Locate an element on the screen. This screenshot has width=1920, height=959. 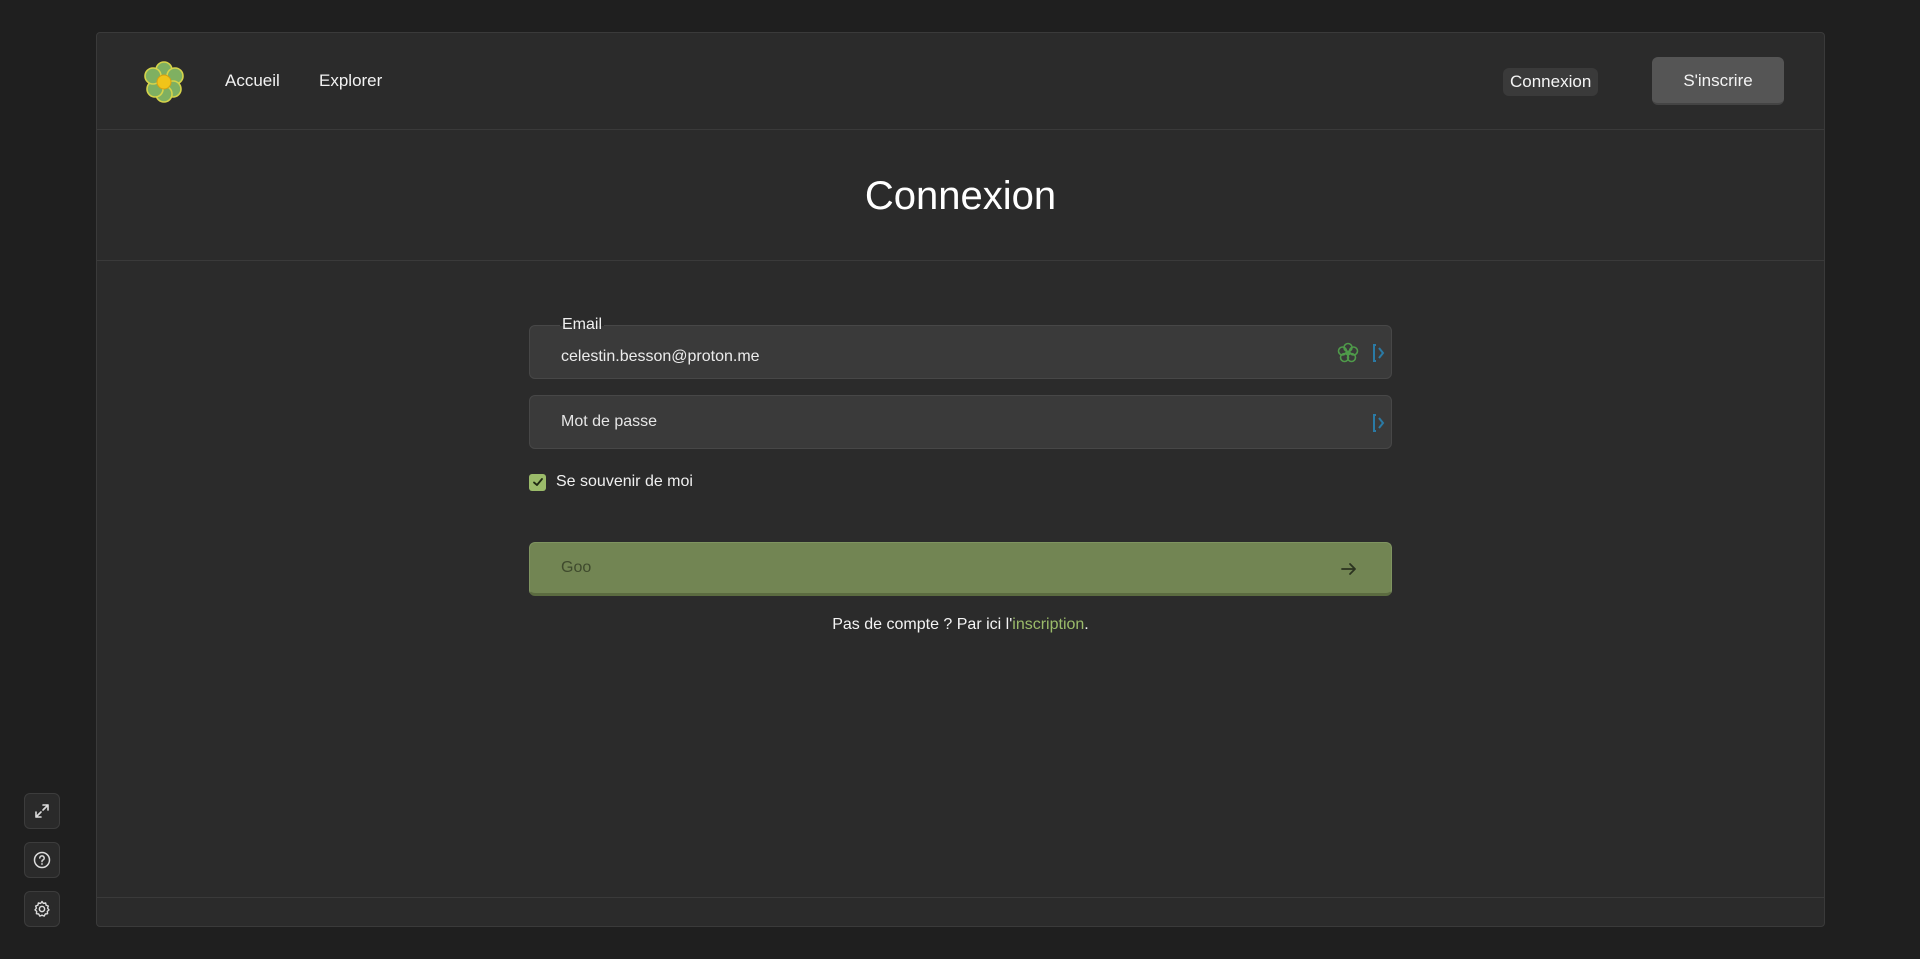
password-input is located at coordinates (941, 422).